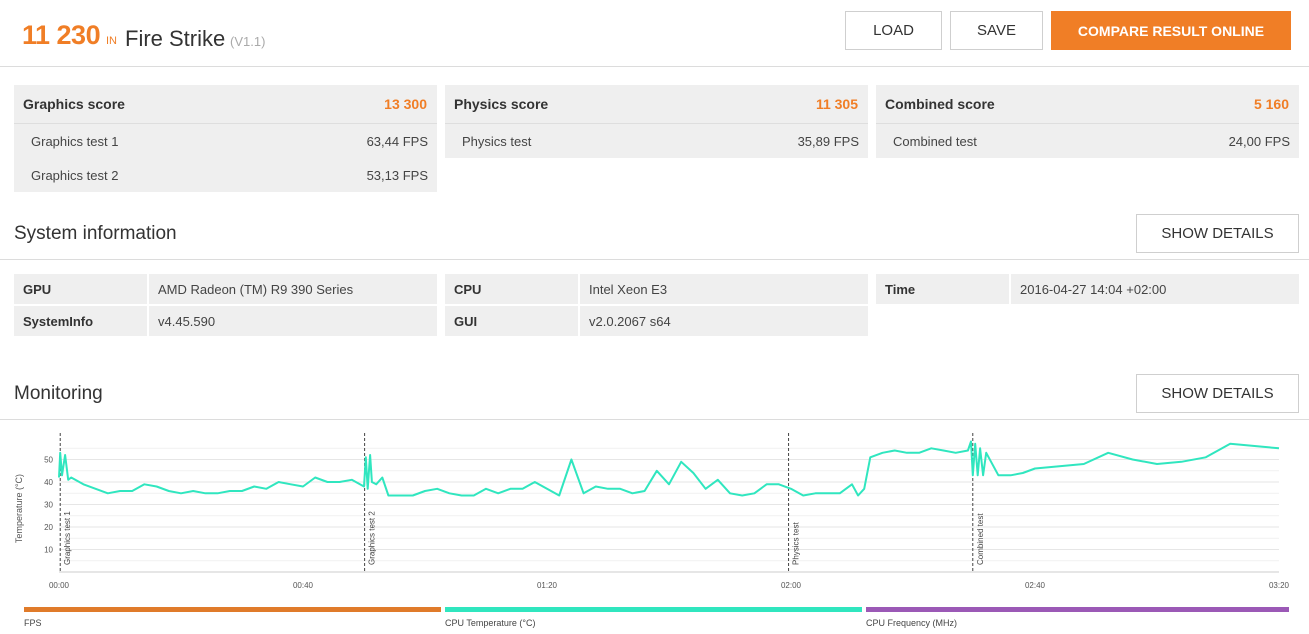  Describe the element at coordinates (48, 550) in the screenshot. I see `y-tick-label: 10` at that location.